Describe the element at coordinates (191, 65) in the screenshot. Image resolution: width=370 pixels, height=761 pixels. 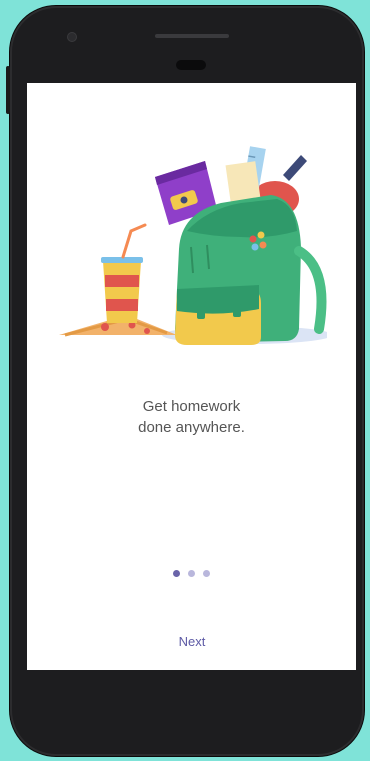
I see `proximity-sensor-icon` at that location.